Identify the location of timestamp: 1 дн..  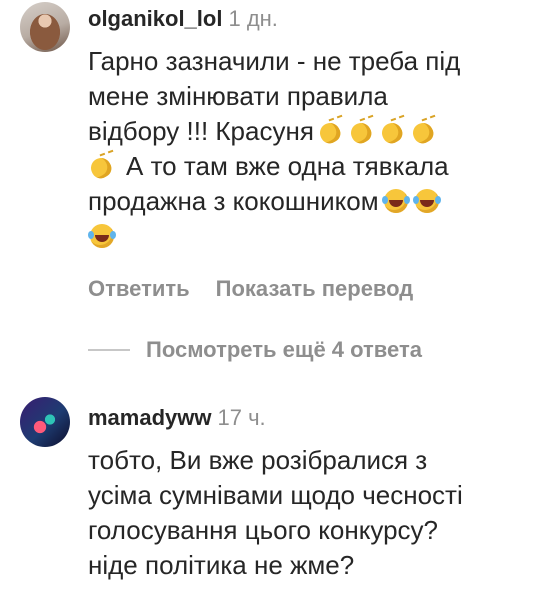
(253, 18).